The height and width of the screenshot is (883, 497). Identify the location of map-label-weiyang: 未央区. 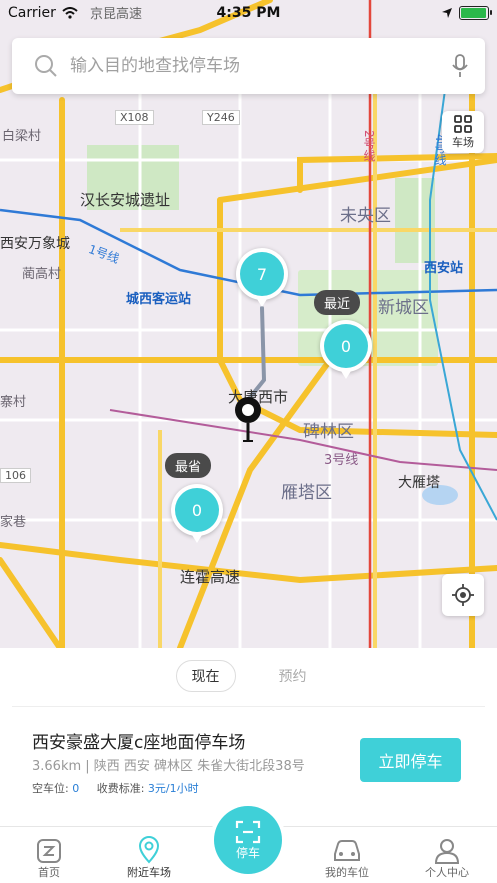
(365, 216).